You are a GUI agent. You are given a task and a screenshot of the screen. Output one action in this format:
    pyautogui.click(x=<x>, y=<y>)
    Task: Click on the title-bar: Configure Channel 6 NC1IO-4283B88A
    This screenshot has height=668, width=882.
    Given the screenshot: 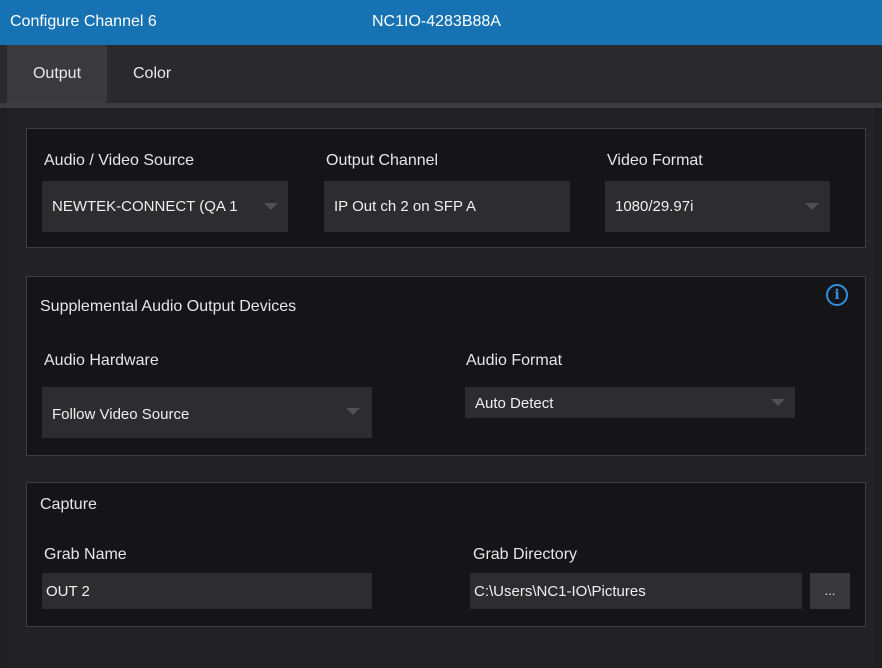 What is the action you would take?
    pyautogui.click(x=441, y=22)
    